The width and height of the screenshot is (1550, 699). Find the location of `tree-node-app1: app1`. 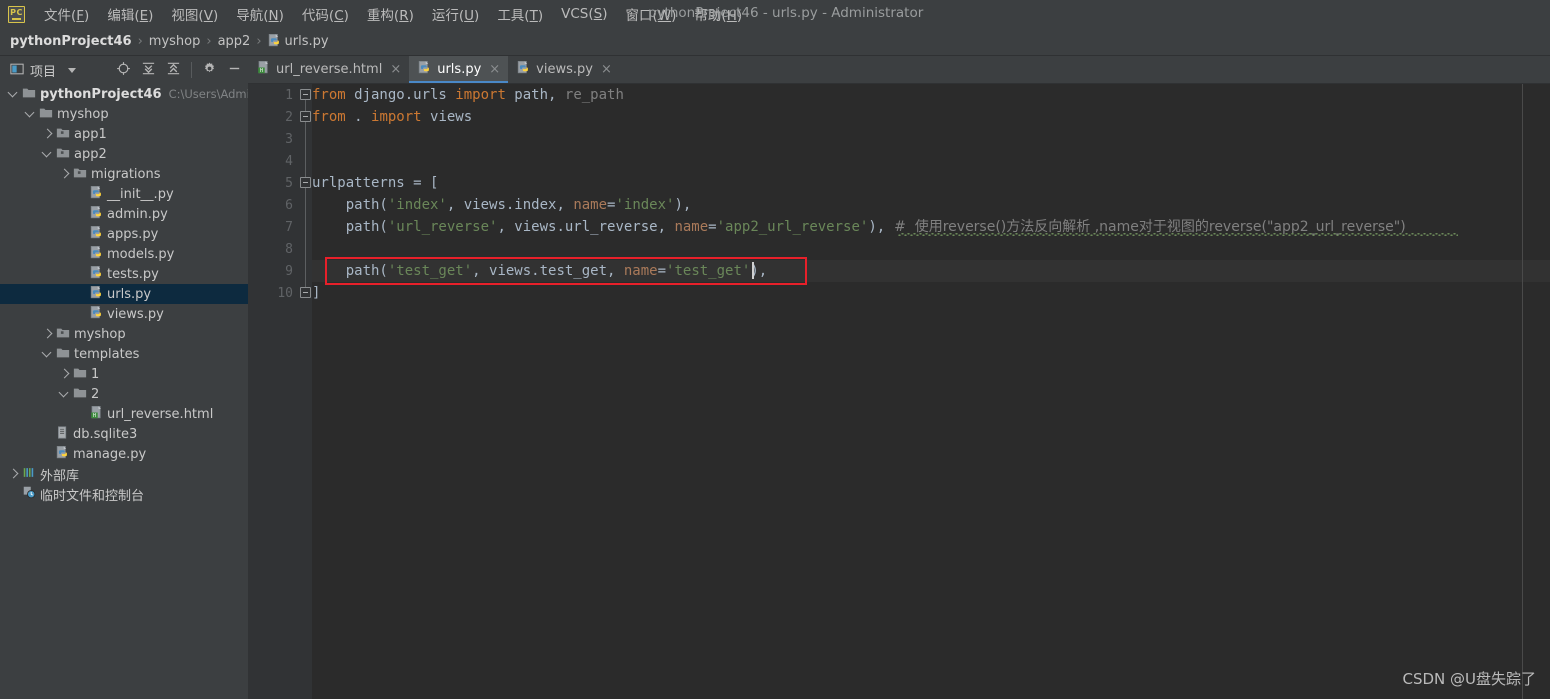

tree-node-app1: app1 is located at coordinates (124, 134).